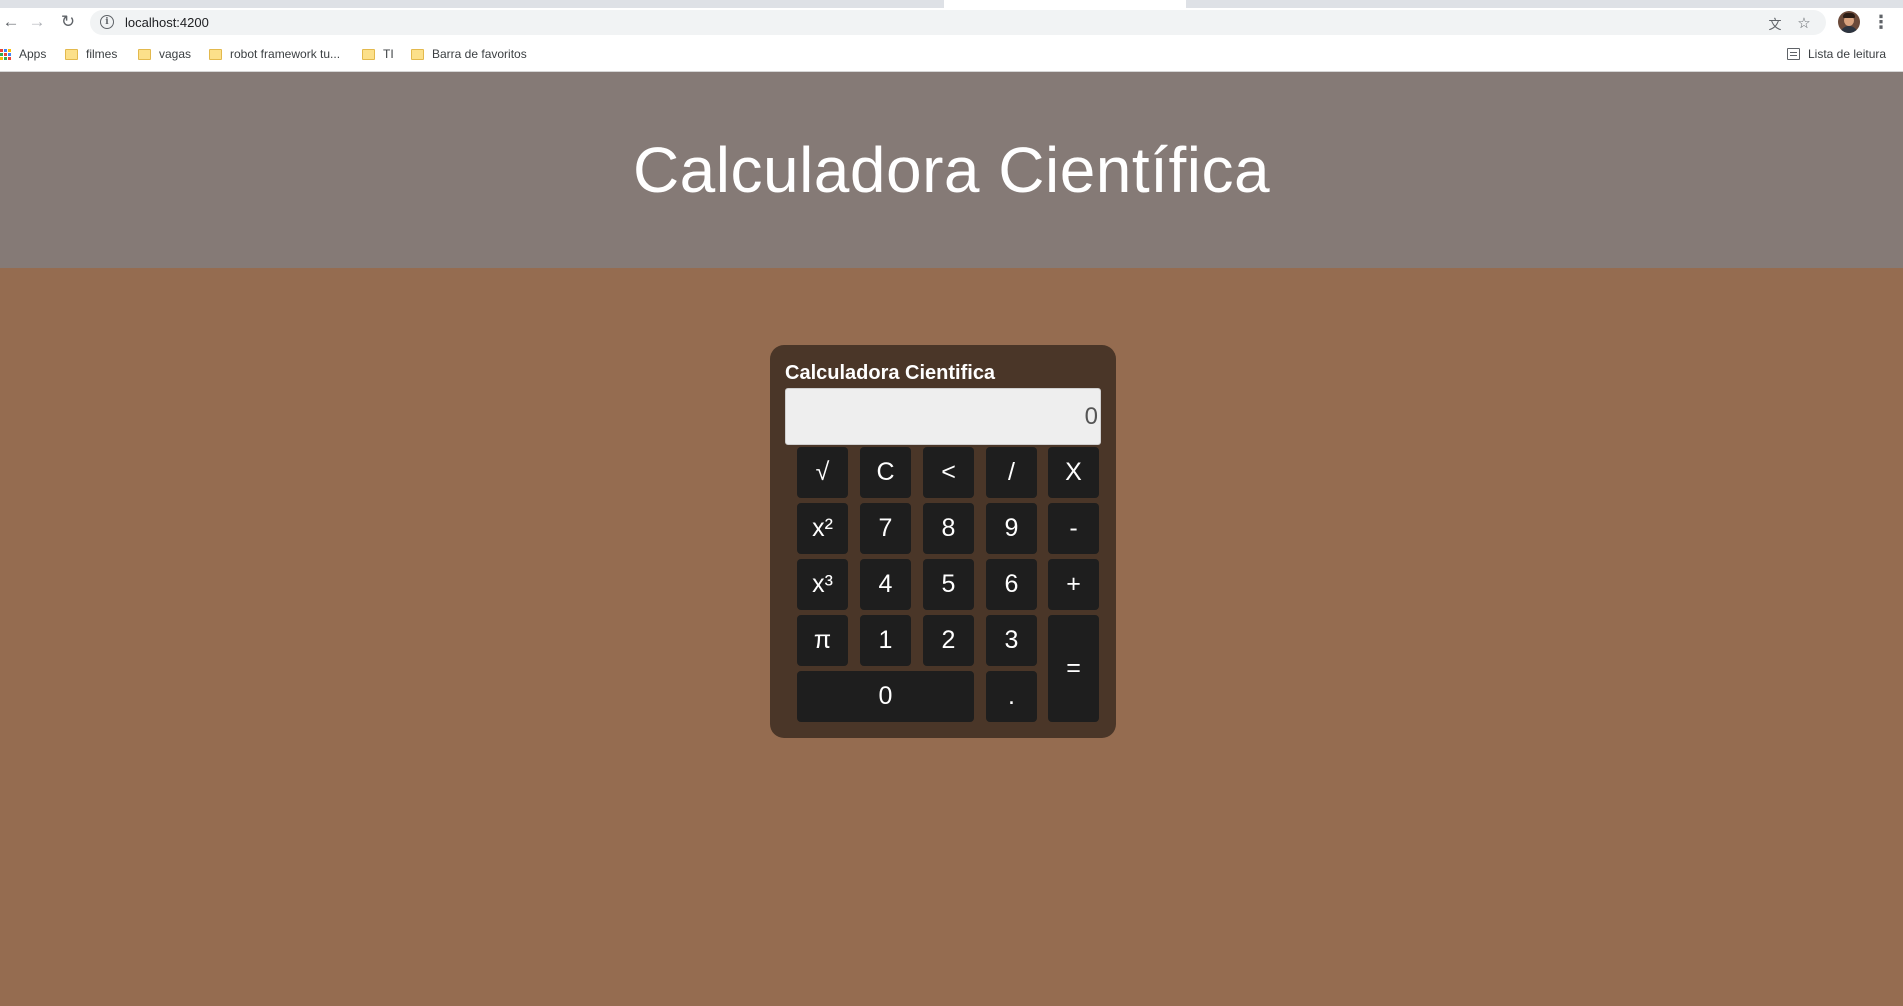 This screenshot has height=1006, width=1903. What do you see at coordinates (1793, 54) in the screenshot?
I see `reading-list-icon` at bounding box center [1793, 54].